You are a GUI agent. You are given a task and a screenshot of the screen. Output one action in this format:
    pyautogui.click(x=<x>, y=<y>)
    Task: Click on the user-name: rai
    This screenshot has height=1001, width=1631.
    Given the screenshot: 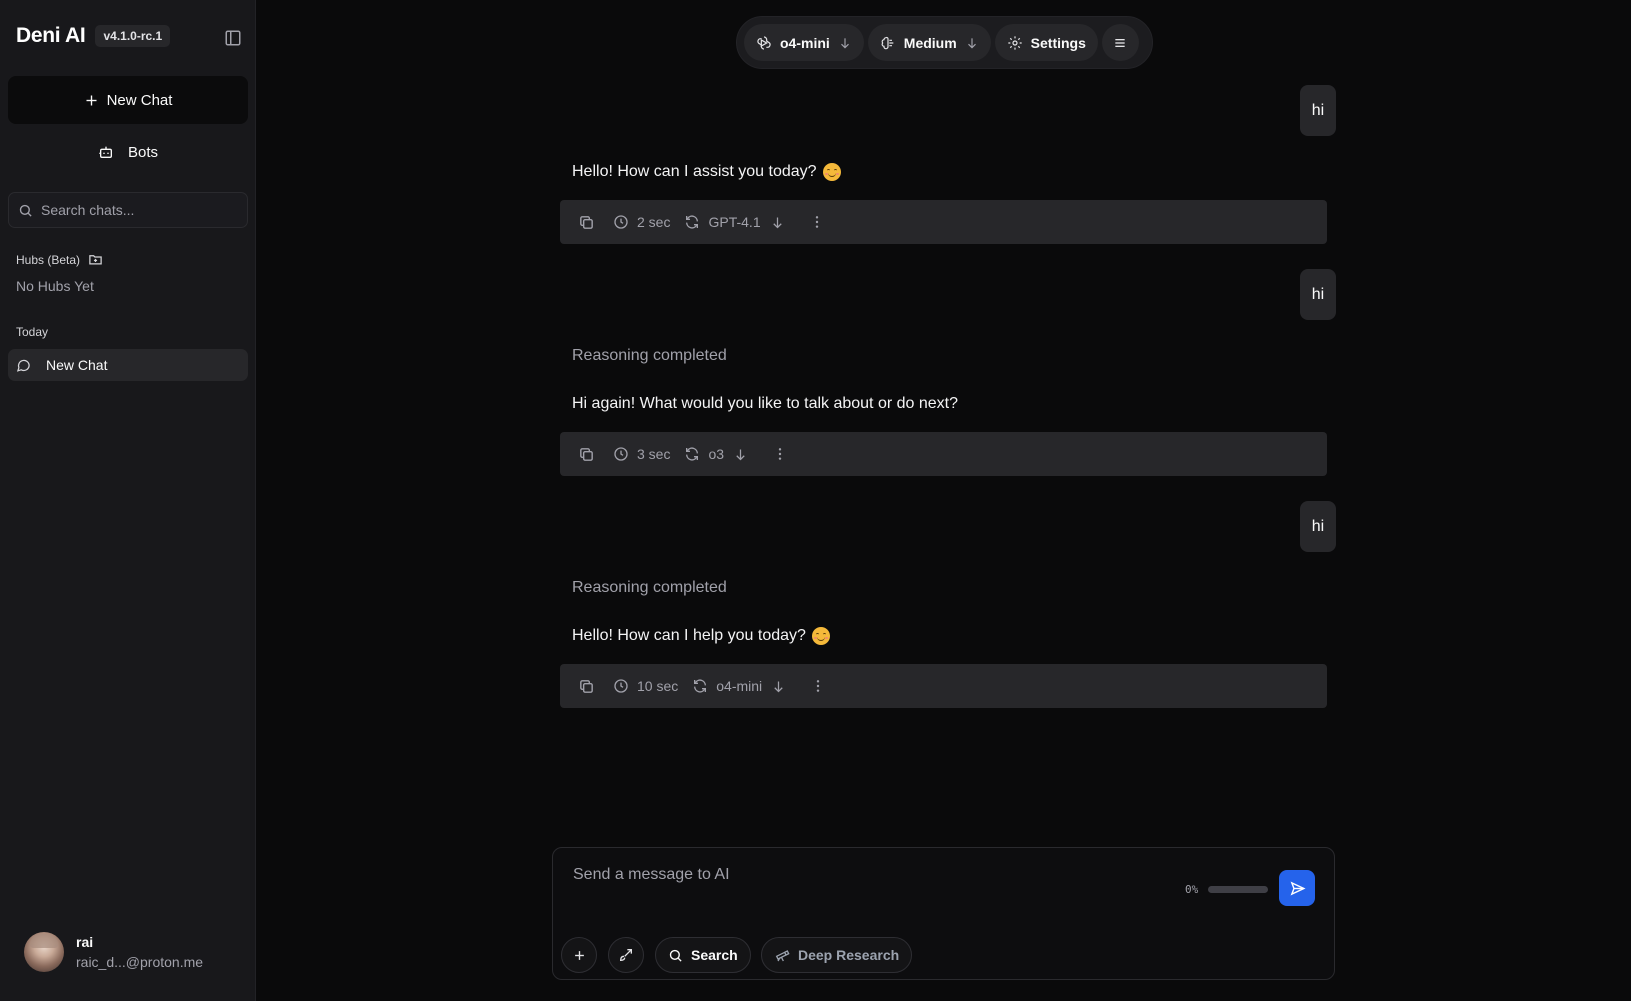 What is the action you would take?
    pyautogui.click(x=85, y=942)
    